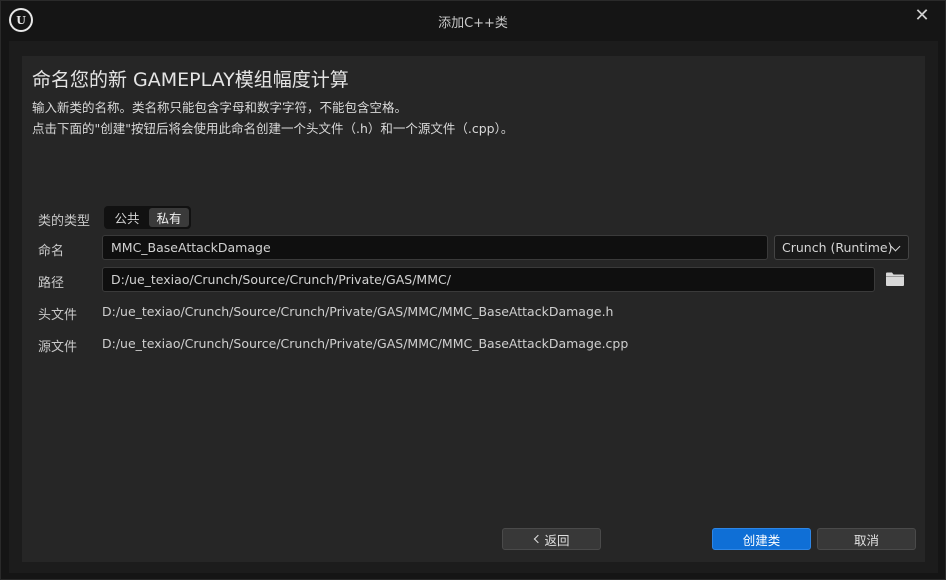  What do you see at coordinates (190, 80) in the screenshot?
I see `page-title: 命名您的新 GAMEPLAY模组幅度计算` at bounding box center [190, 80].